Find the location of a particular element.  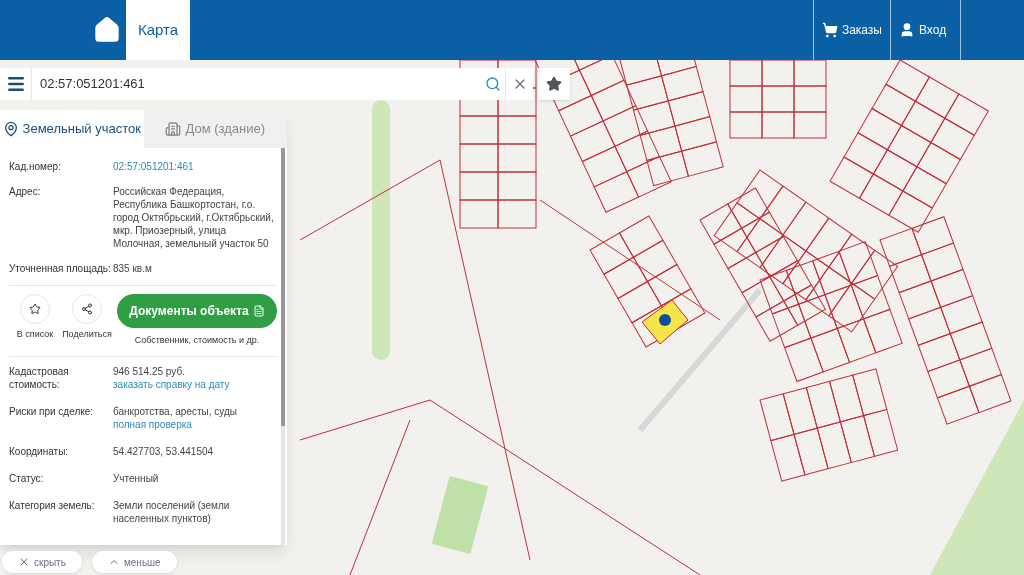

search-icon is located at coordinates (493, 84).